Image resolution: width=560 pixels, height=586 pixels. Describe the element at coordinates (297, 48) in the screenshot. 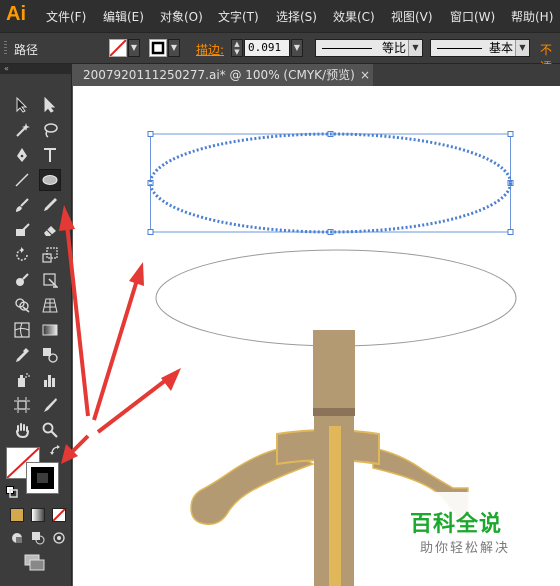

I see `stroke-weight-dropdown: ▼` at that location.